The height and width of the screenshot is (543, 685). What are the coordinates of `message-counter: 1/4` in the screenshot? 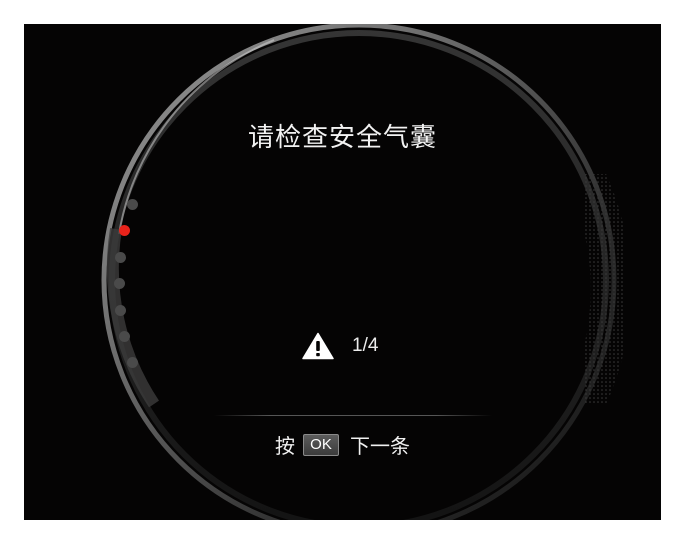 It's located at (365, 345).